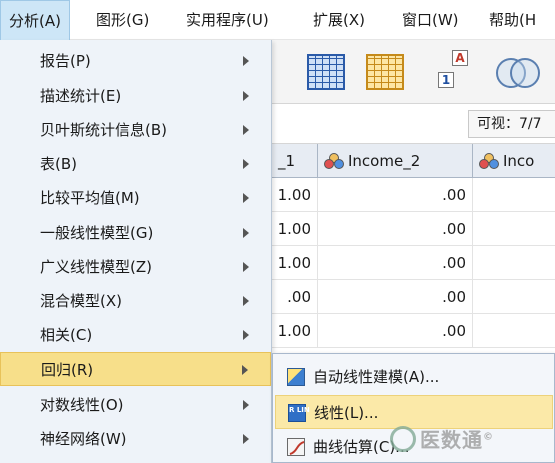  What do you see at coordinates (299, 413) in the screenshot?
I see `linear-icon: R LIN` at bounding box center [299, 413].